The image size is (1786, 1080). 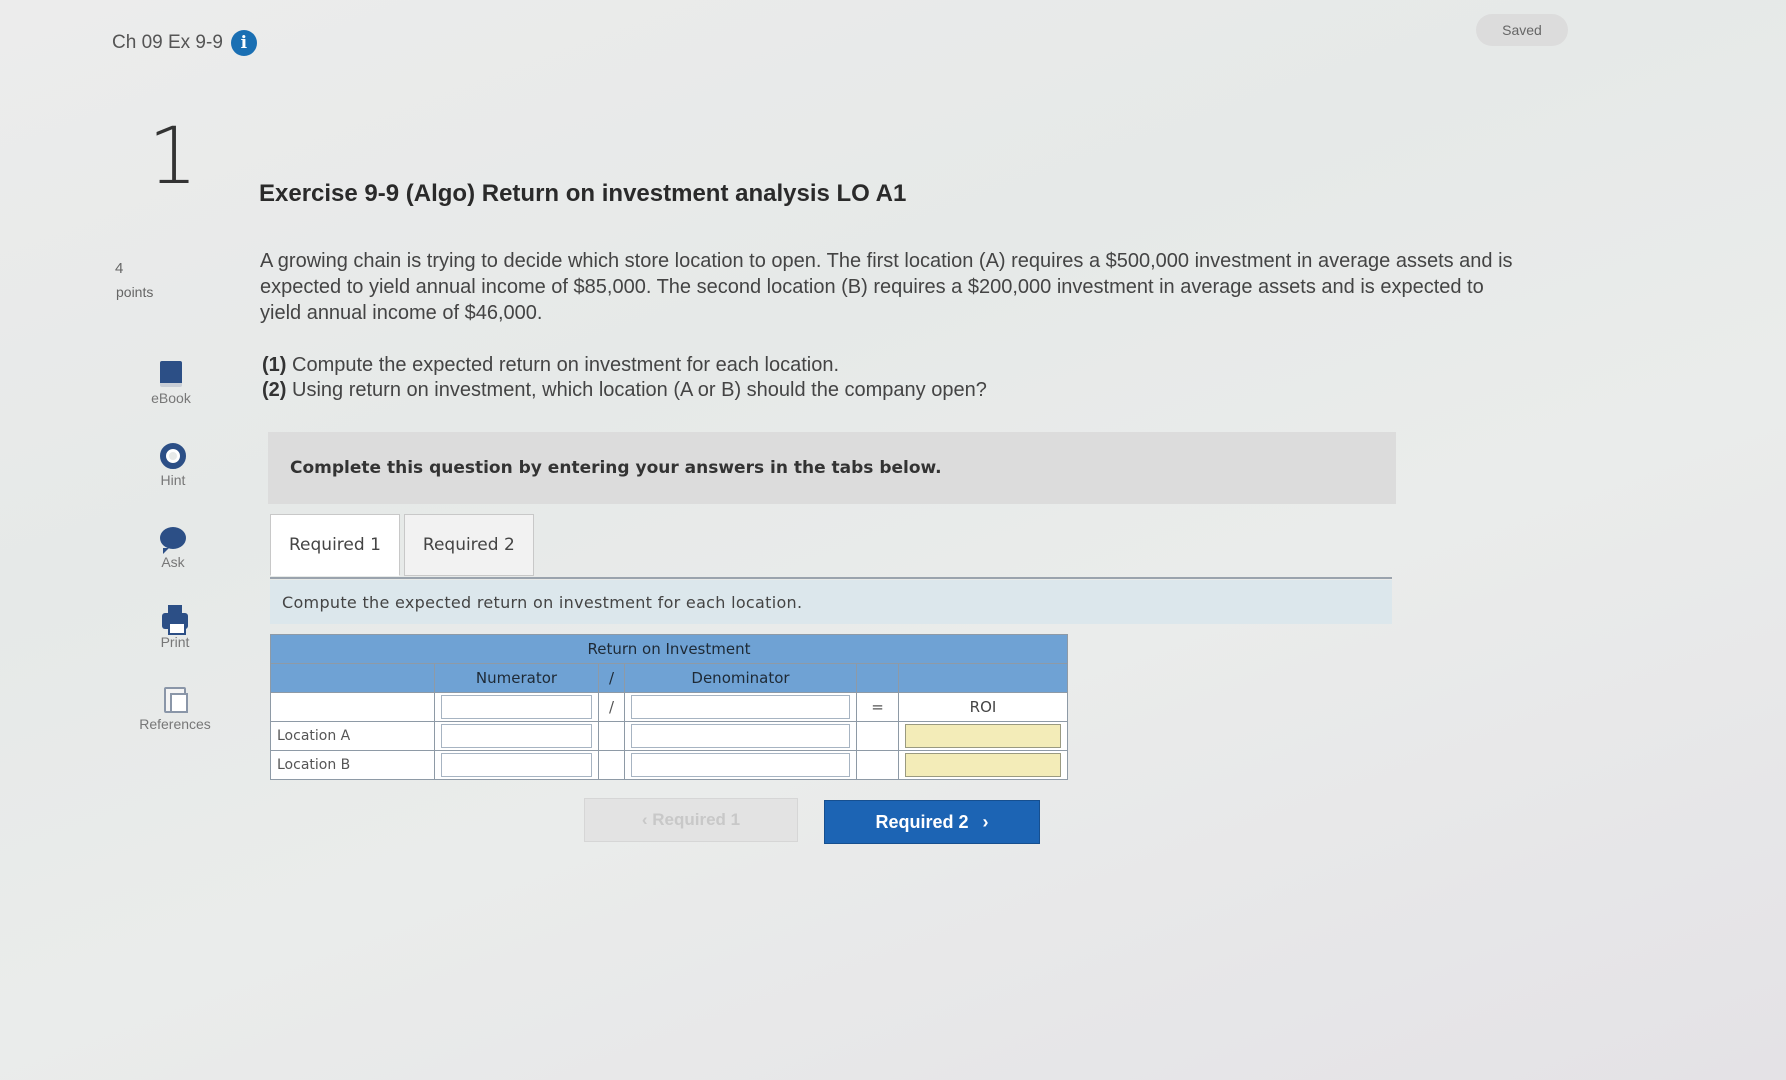 What do you see at coordinates (402, 545) in the screenshot?
I see `tab-bar: Required 1 Required 2` at bounding box center [402, 545].